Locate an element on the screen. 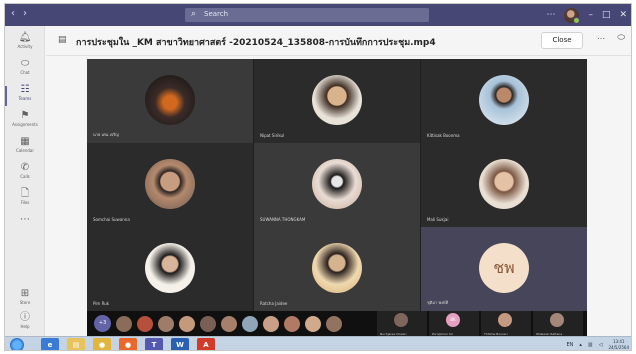 Image resolution: width=636 pixels, height=354 pixels. participant-tile: Nipat Sirikul is located at coordinates (337, 101).